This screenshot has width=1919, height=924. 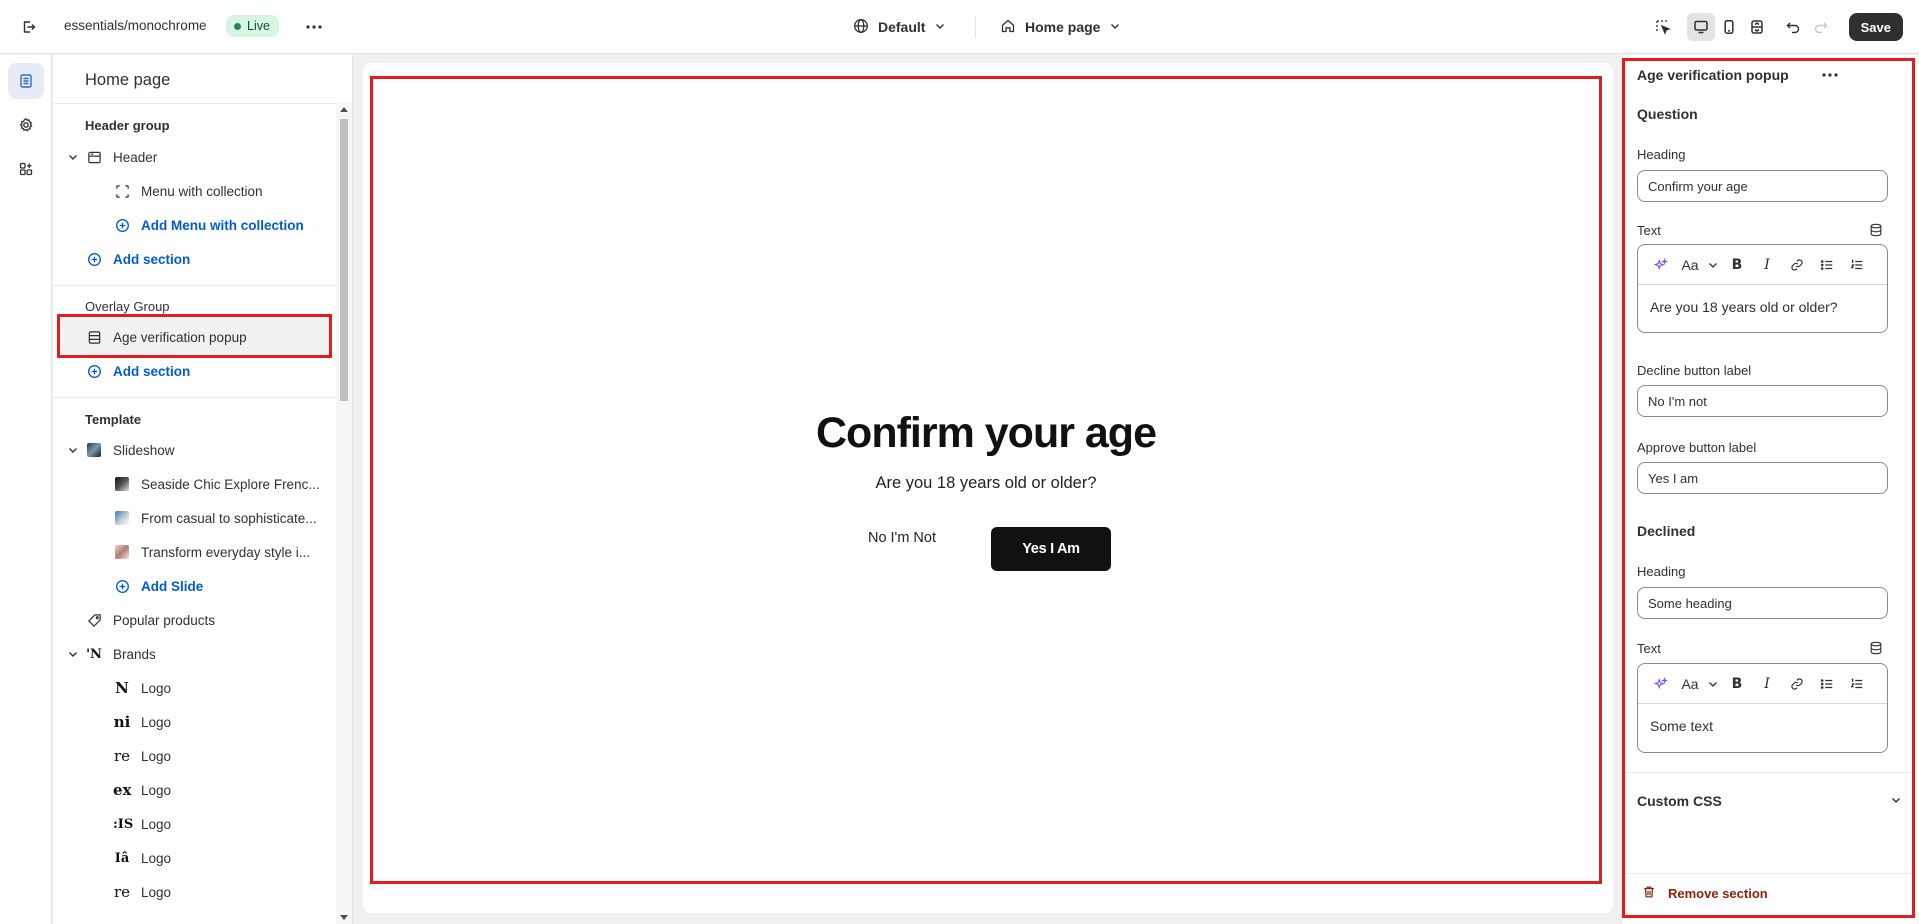 I want to click on preview-text: Are you 18 years old or older?, so click(x=986, y=483).